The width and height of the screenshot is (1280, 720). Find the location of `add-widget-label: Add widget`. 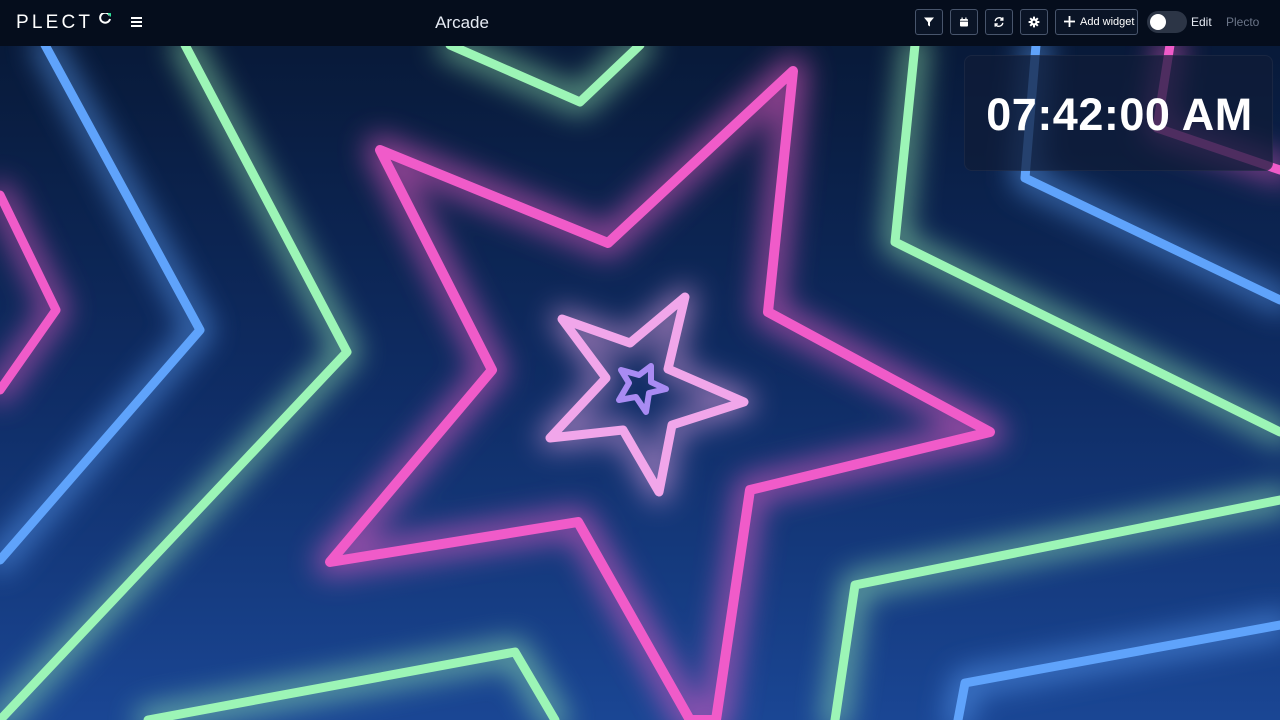

add-widget-label: Add widget is located at coordinates (1107, 22).